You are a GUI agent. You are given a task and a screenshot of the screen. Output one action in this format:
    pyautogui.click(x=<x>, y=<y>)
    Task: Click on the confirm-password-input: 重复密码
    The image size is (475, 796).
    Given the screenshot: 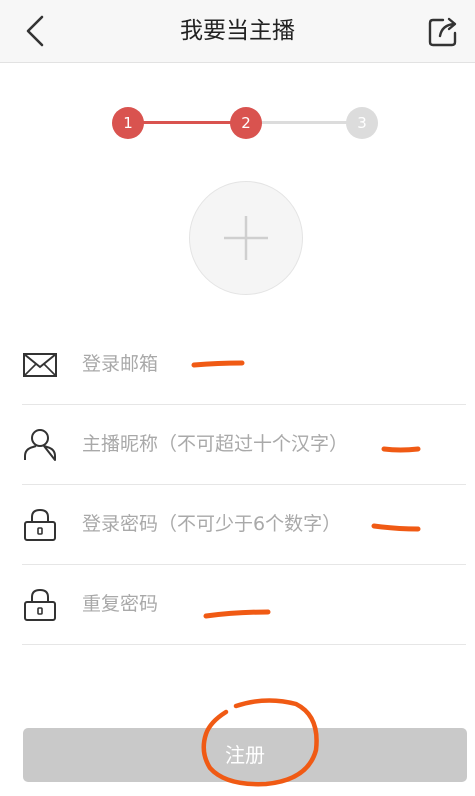 What is the action you would take?
    pyautogui.click(x=120, y=604)
    